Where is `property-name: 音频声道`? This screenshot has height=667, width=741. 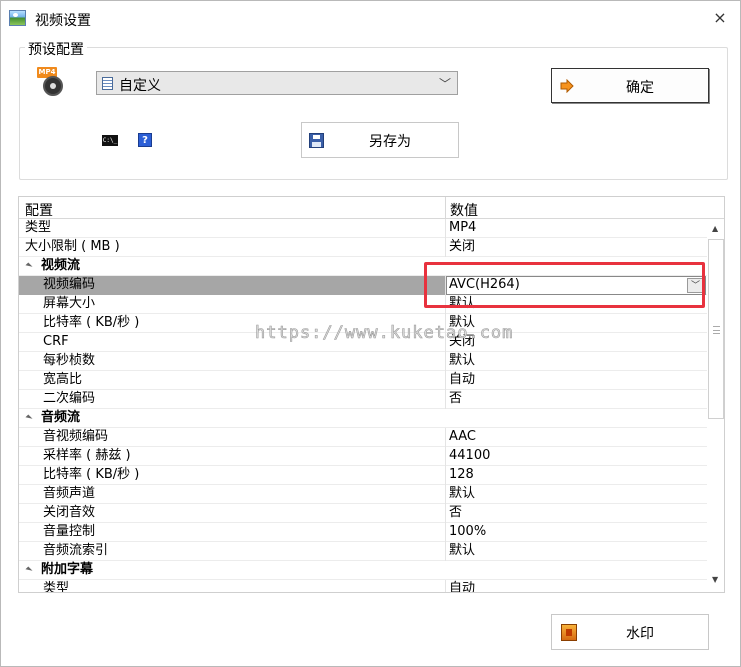 property-name: 音频声道 is located at coordinates (69, 493).